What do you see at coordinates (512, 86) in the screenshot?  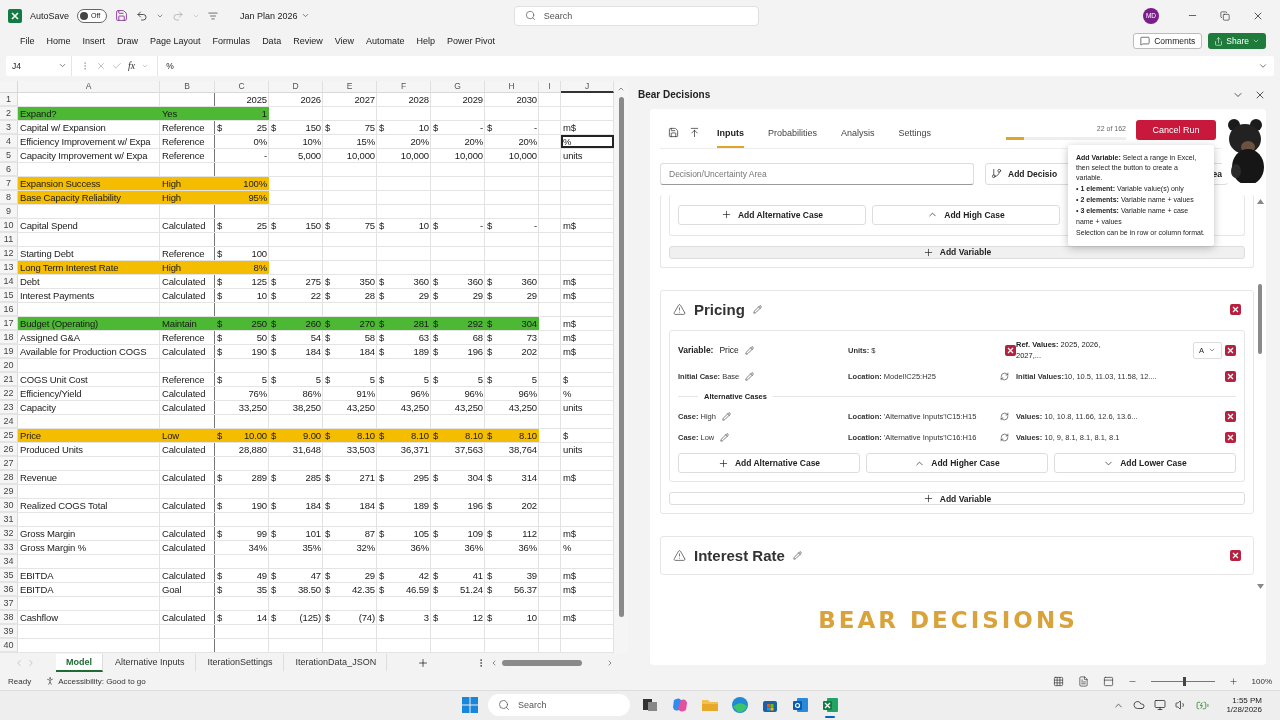 I see `column-header: H` at bounding box center [512, 86].